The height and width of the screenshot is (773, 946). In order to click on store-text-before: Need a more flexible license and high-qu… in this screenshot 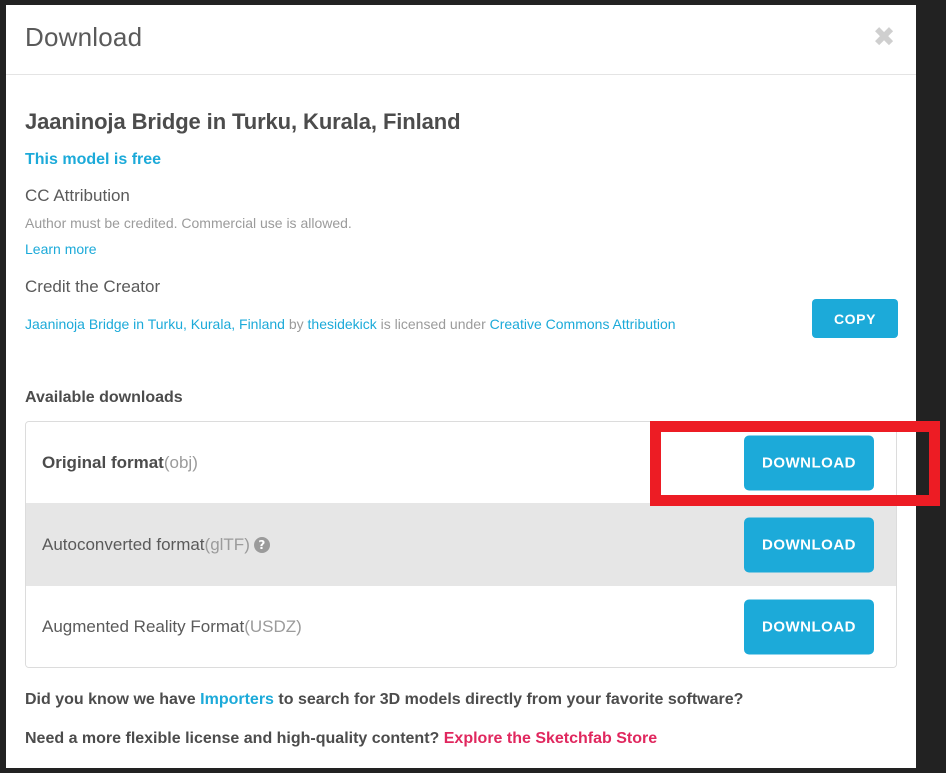, I will do `click(234, 738)`.